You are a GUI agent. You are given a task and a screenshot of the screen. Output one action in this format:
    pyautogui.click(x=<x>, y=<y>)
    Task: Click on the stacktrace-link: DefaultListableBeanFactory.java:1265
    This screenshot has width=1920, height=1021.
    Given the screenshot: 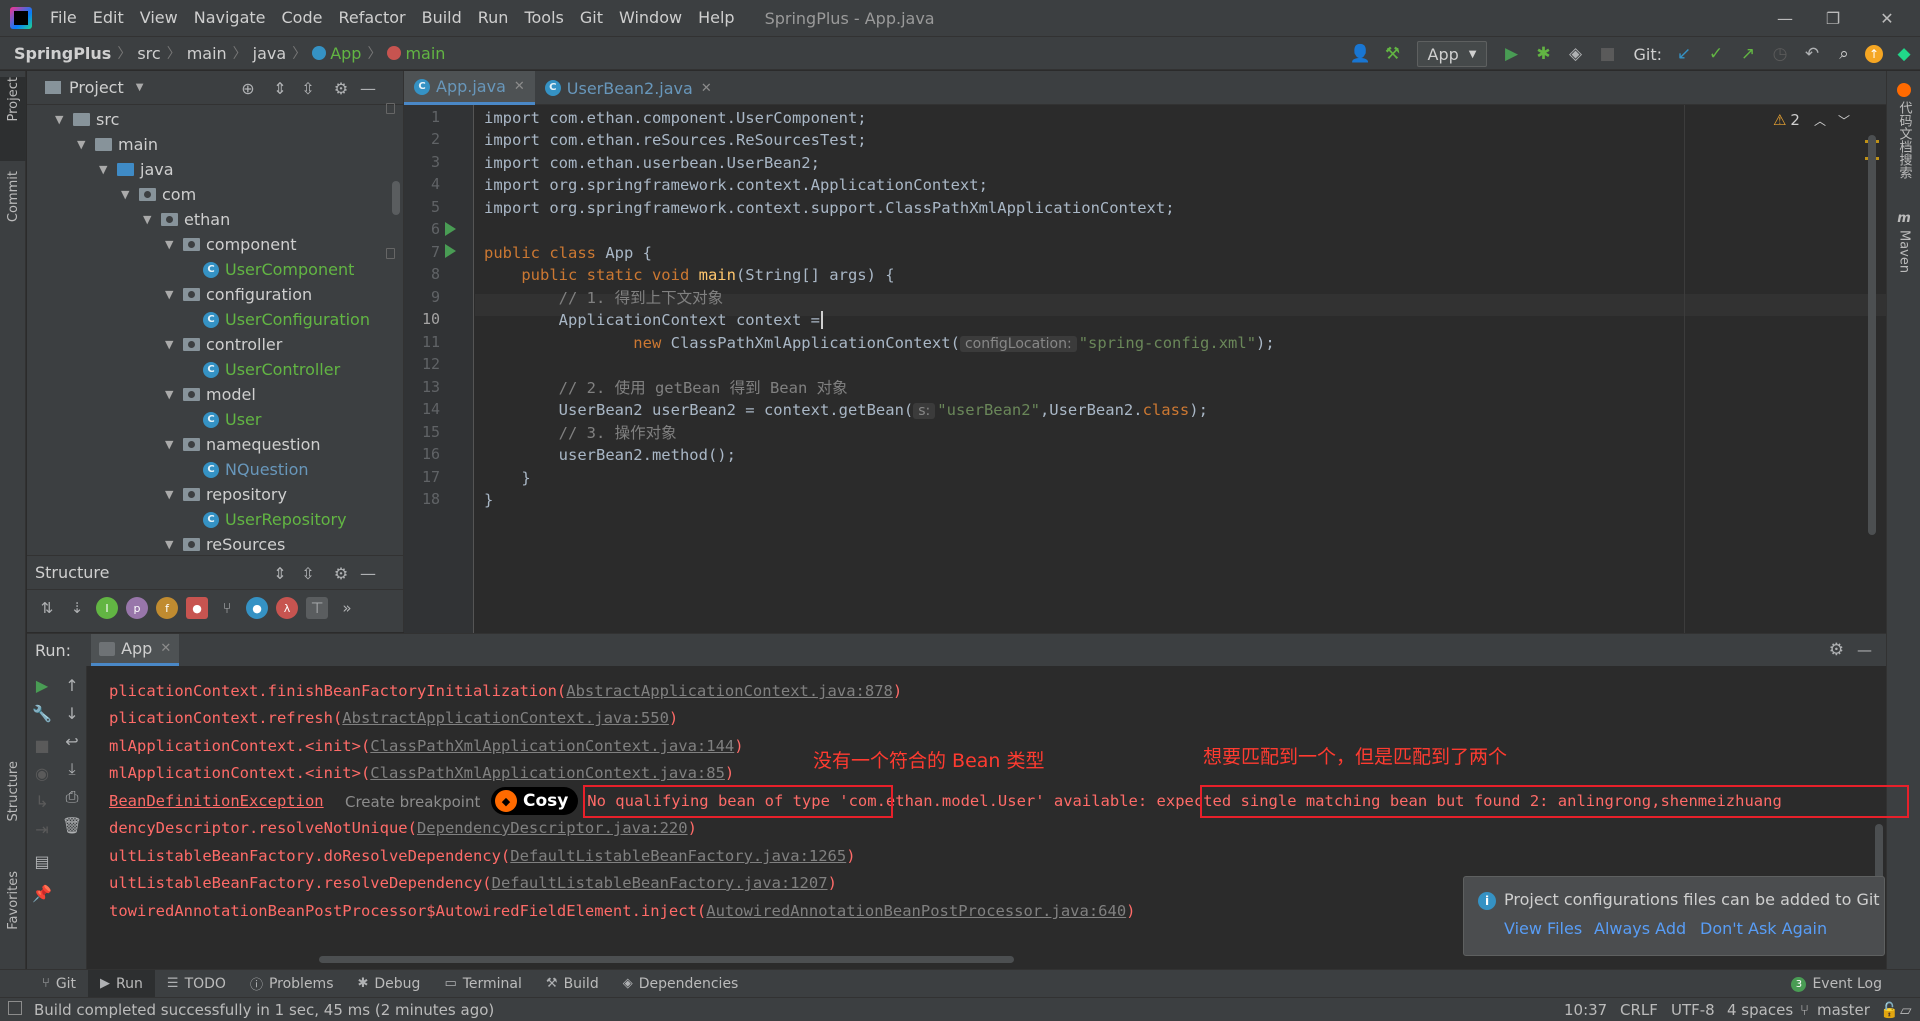 What is the action you would take?
    pyautogui.click(x=678, y=856)
    